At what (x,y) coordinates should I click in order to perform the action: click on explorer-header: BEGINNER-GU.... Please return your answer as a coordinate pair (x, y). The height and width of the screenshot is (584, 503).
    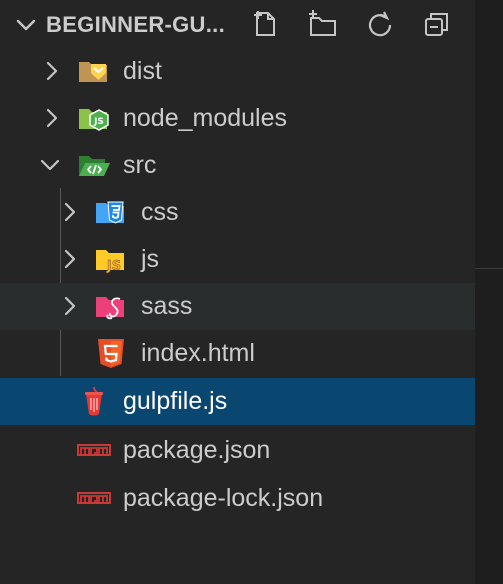
    Looking at the image, I should click on (237, 25).